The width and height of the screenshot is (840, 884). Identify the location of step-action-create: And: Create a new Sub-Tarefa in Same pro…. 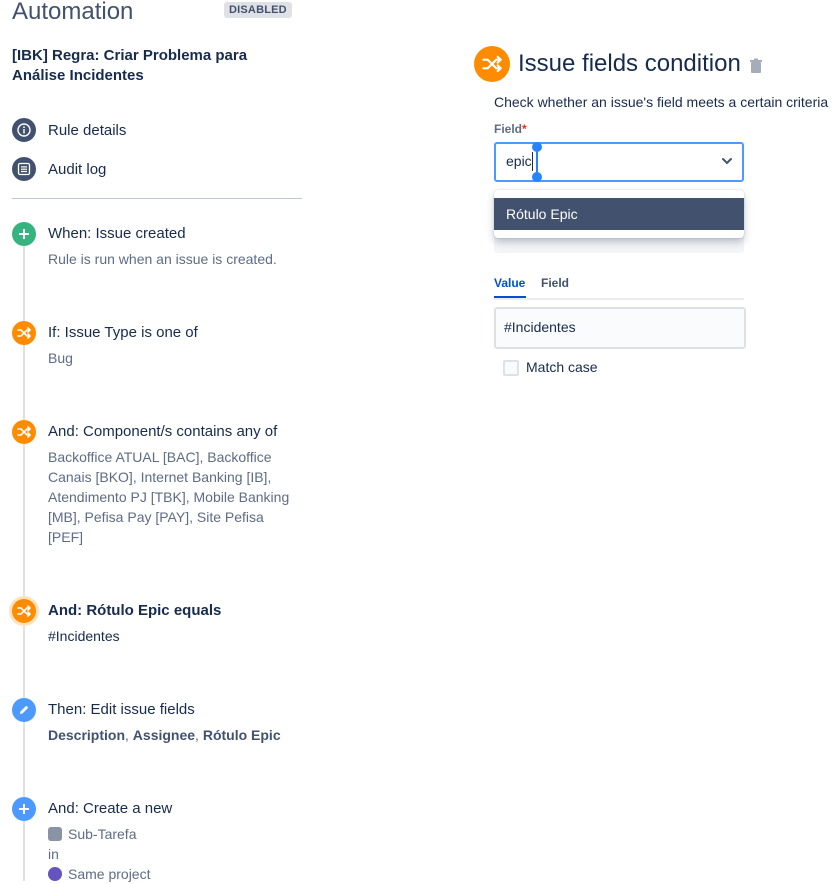
(157, 840).